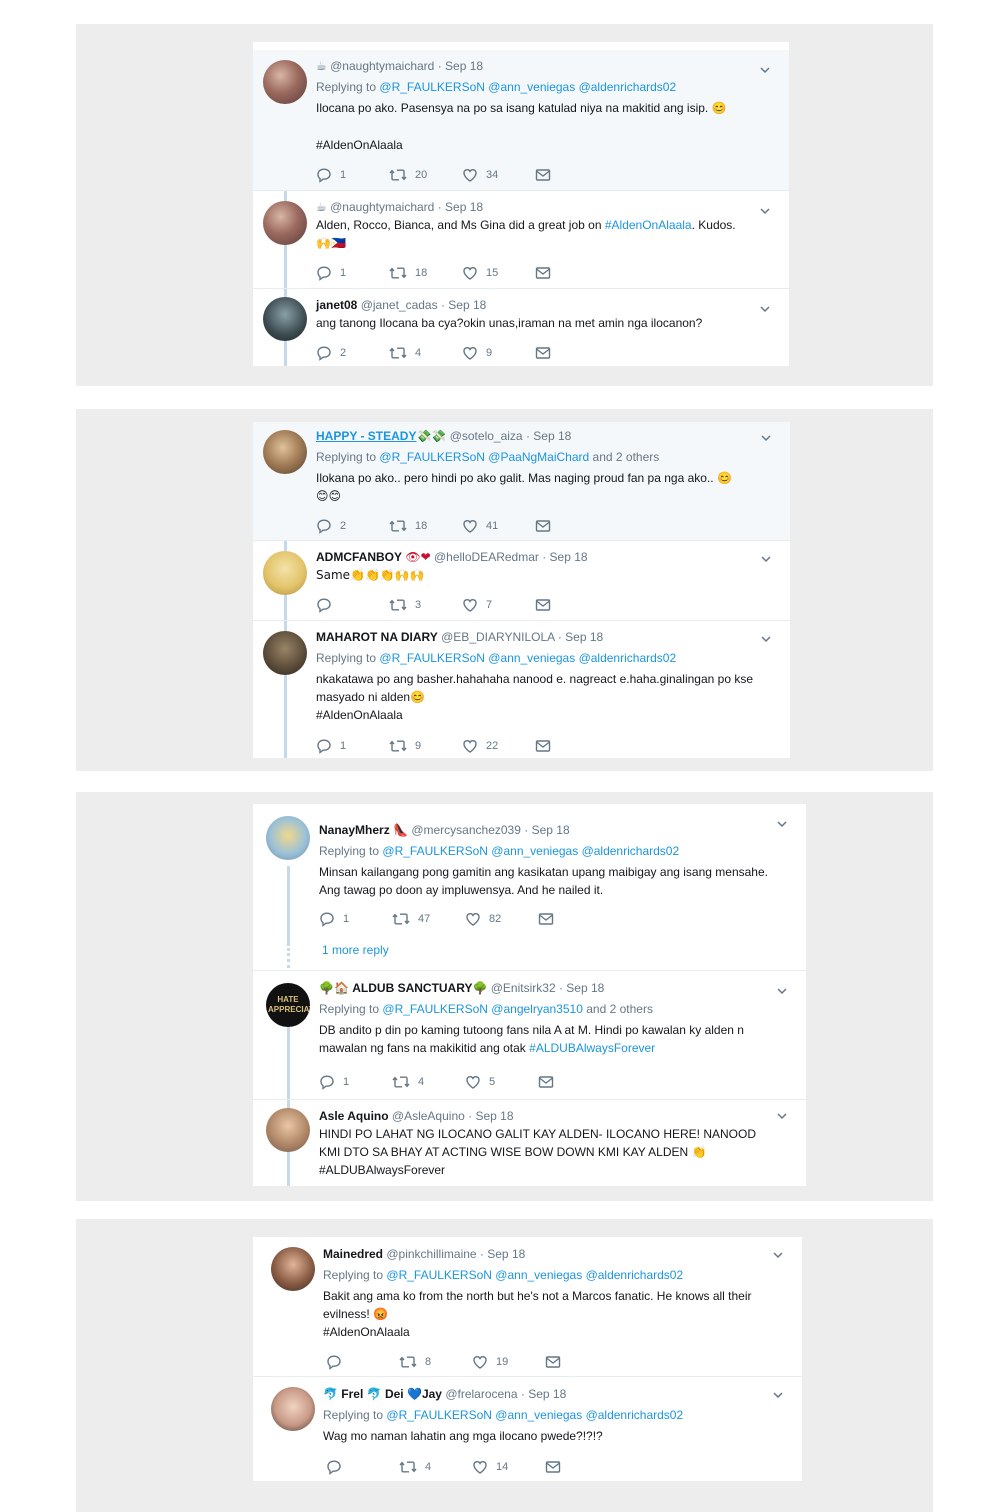 Image resolution: width=1000 pixels, height=1512 pixels. I want to click on retweet-button: 20, so click(425, 175).